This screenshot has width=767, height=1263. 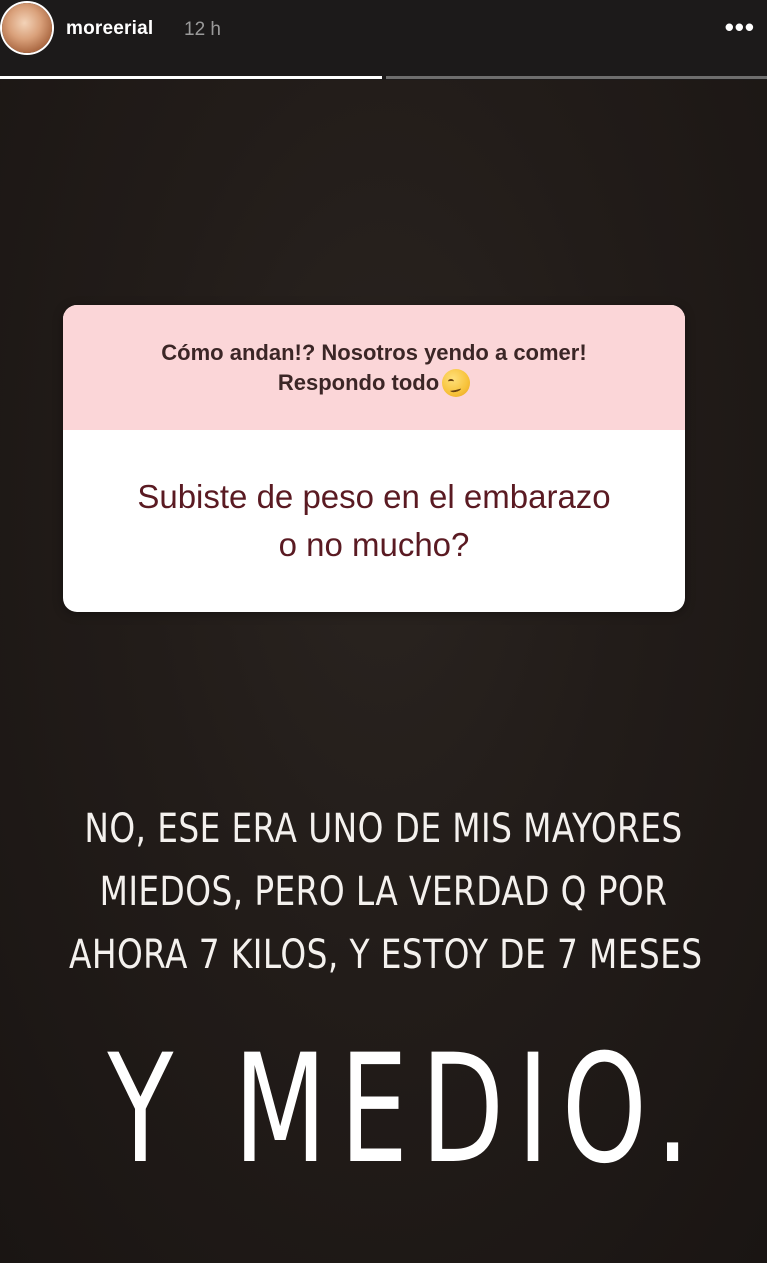 I want to click on story-progress-bar, so click(x=383, y=79).